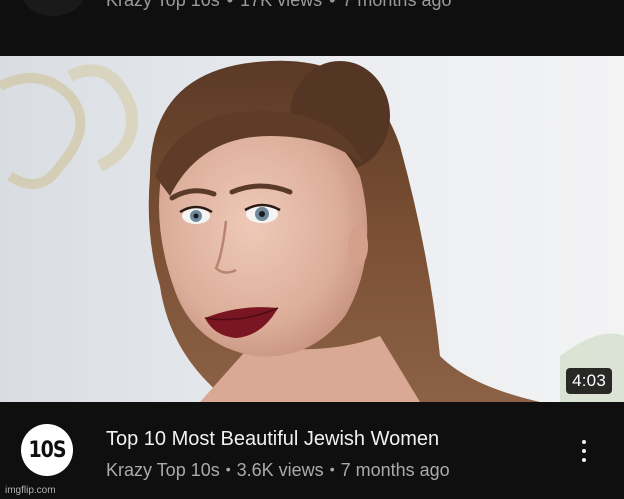  I want to click on previous-video-meta-row: Krazy Top 10s • 17K views • 7 months ago, so click(312, 28).